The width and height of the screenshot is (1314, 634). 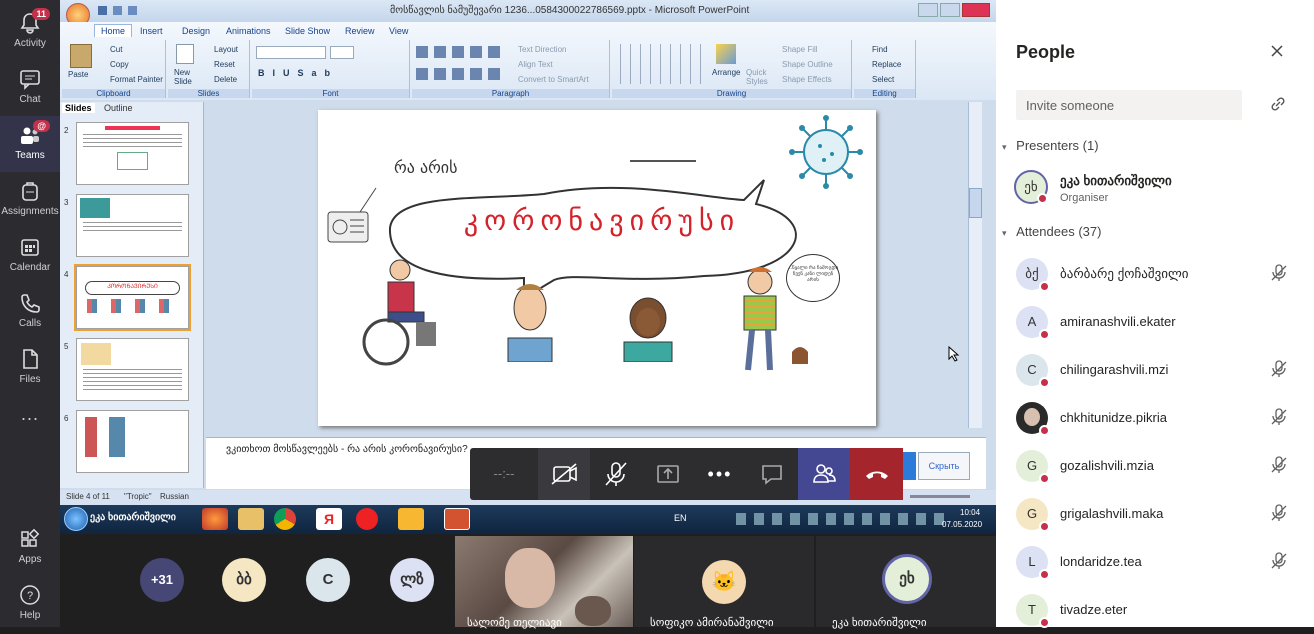 What do you see at coordinates (841, 519) in the screenshot?
I see `system-tray-icons` at bounding box center [841, 519].